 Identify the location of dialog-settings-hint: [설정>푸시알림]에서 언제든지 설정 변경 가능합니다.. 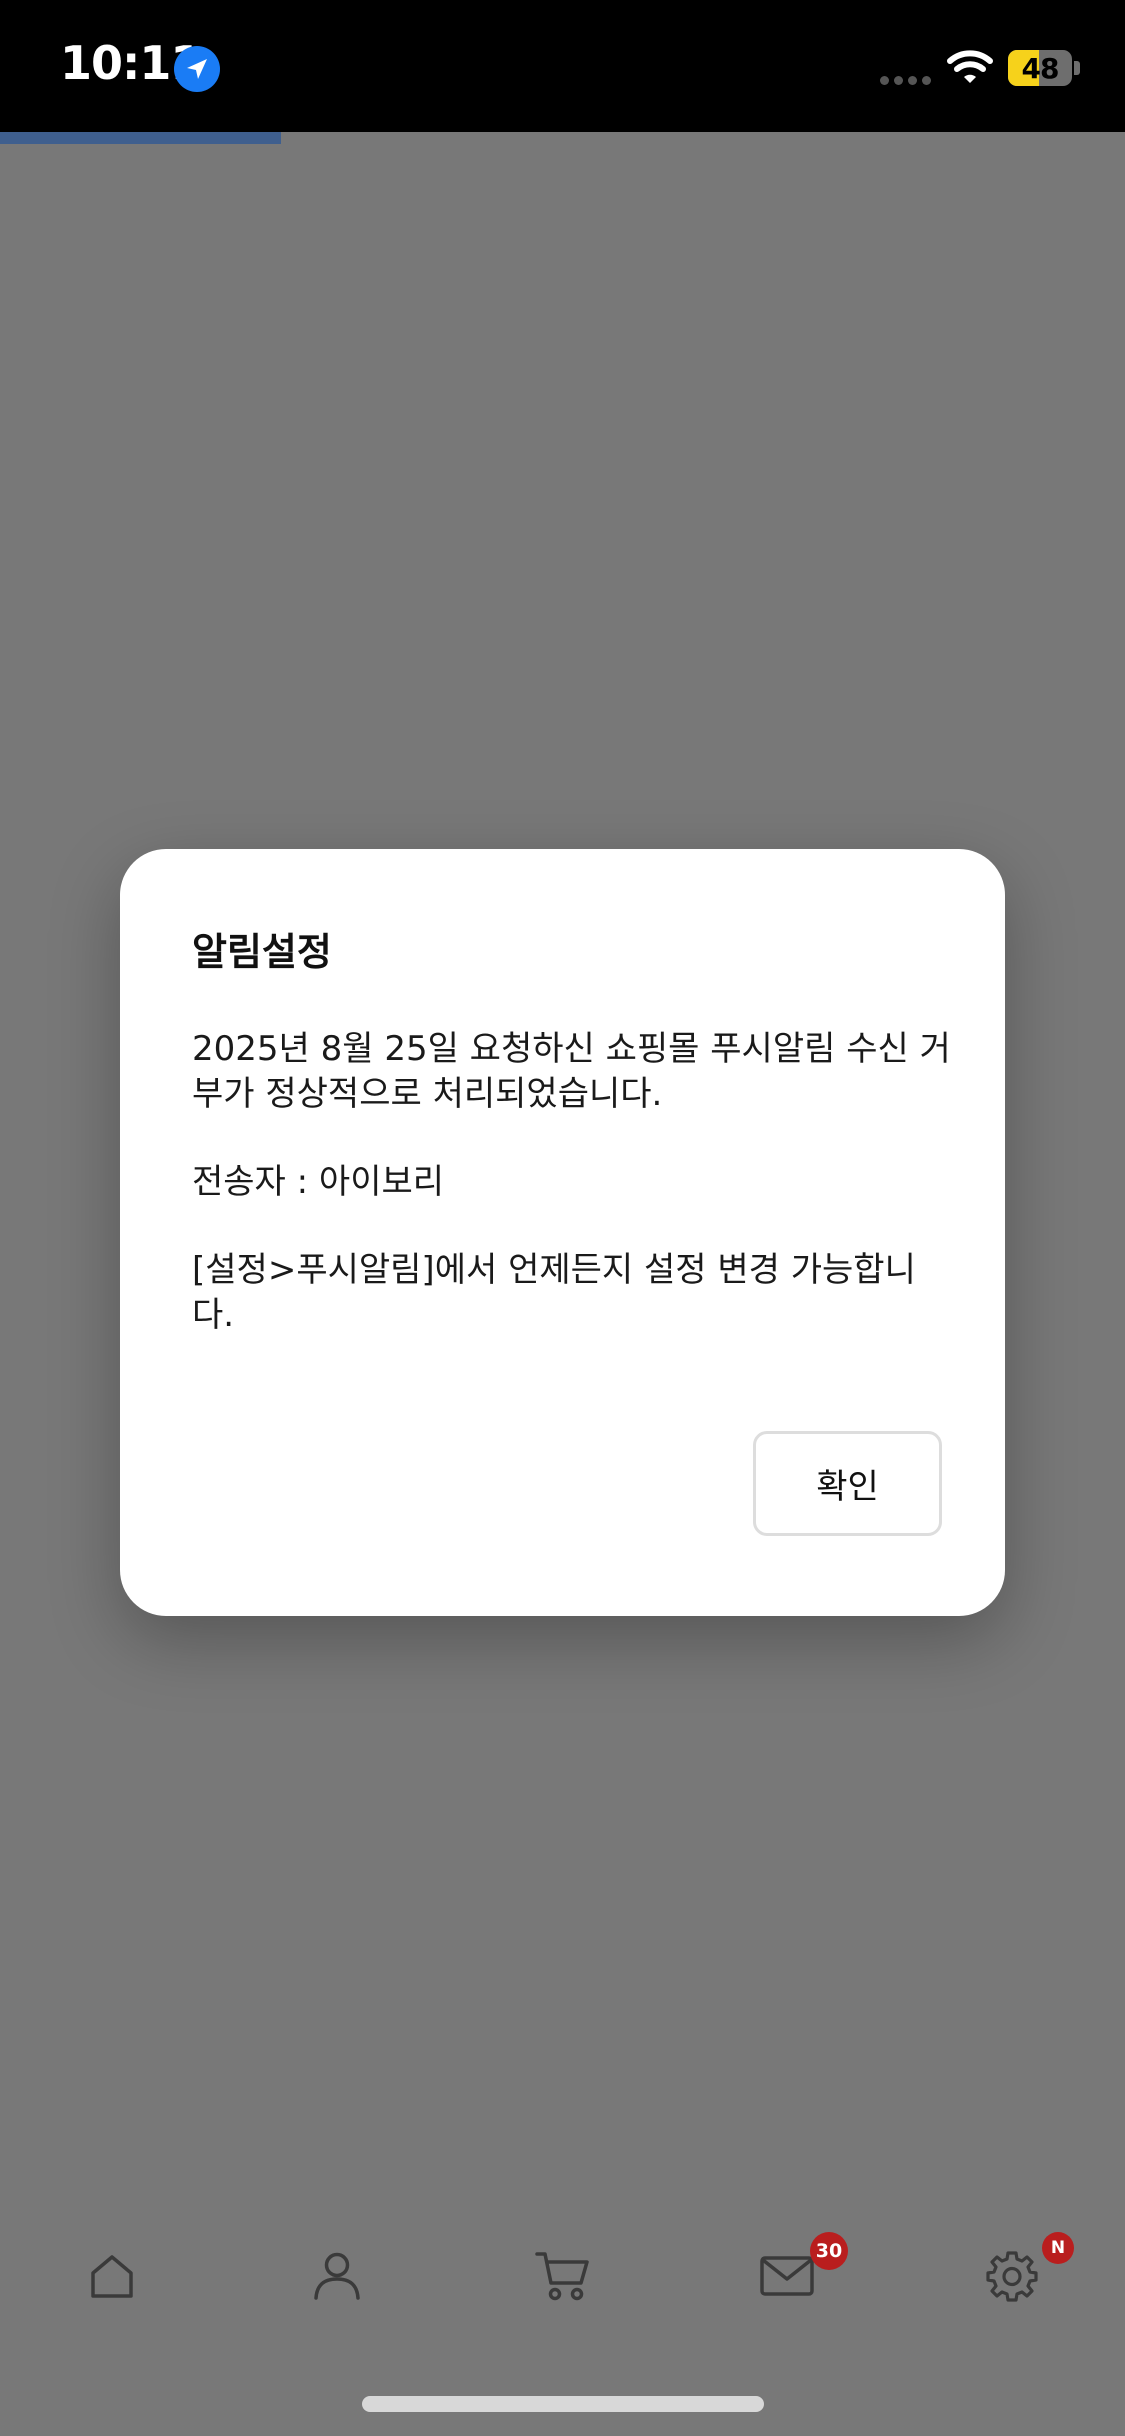
(554, 1292).